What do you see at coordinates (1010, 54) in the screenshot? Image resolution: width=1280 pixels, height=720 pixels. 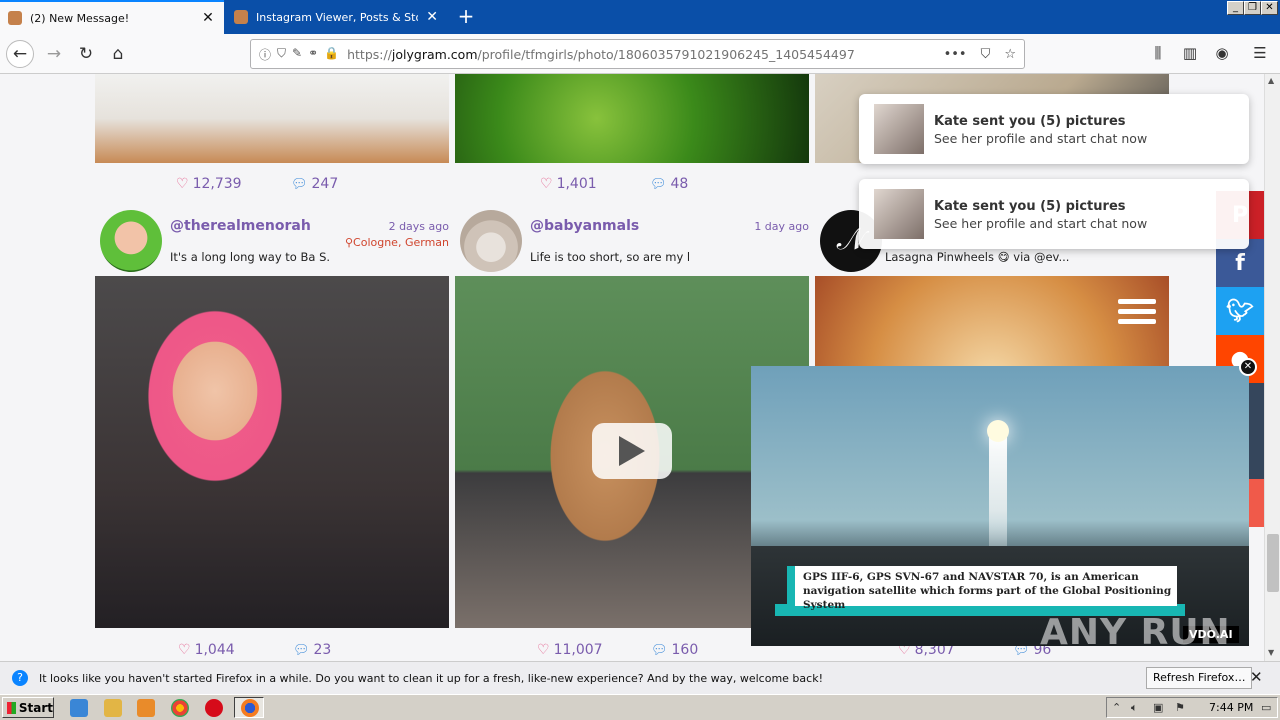 I see `bookmark-star-icon: ☆` at bounding box center [1010, 54].